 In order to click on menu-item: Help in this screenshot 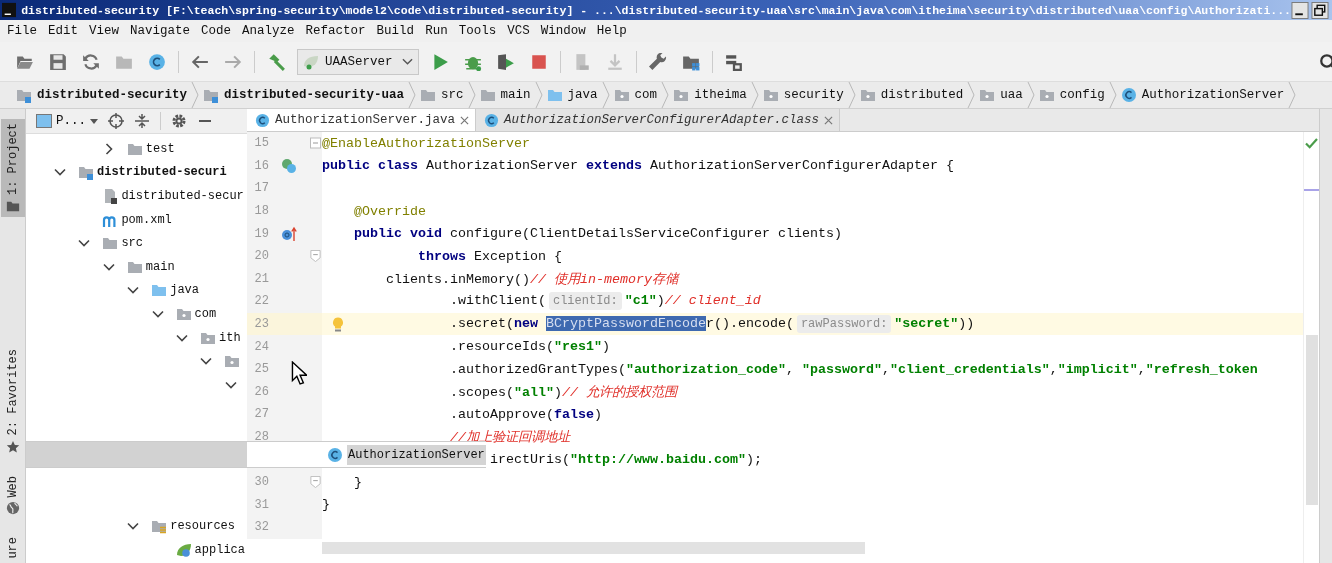, I will do `click(611, 31)`.